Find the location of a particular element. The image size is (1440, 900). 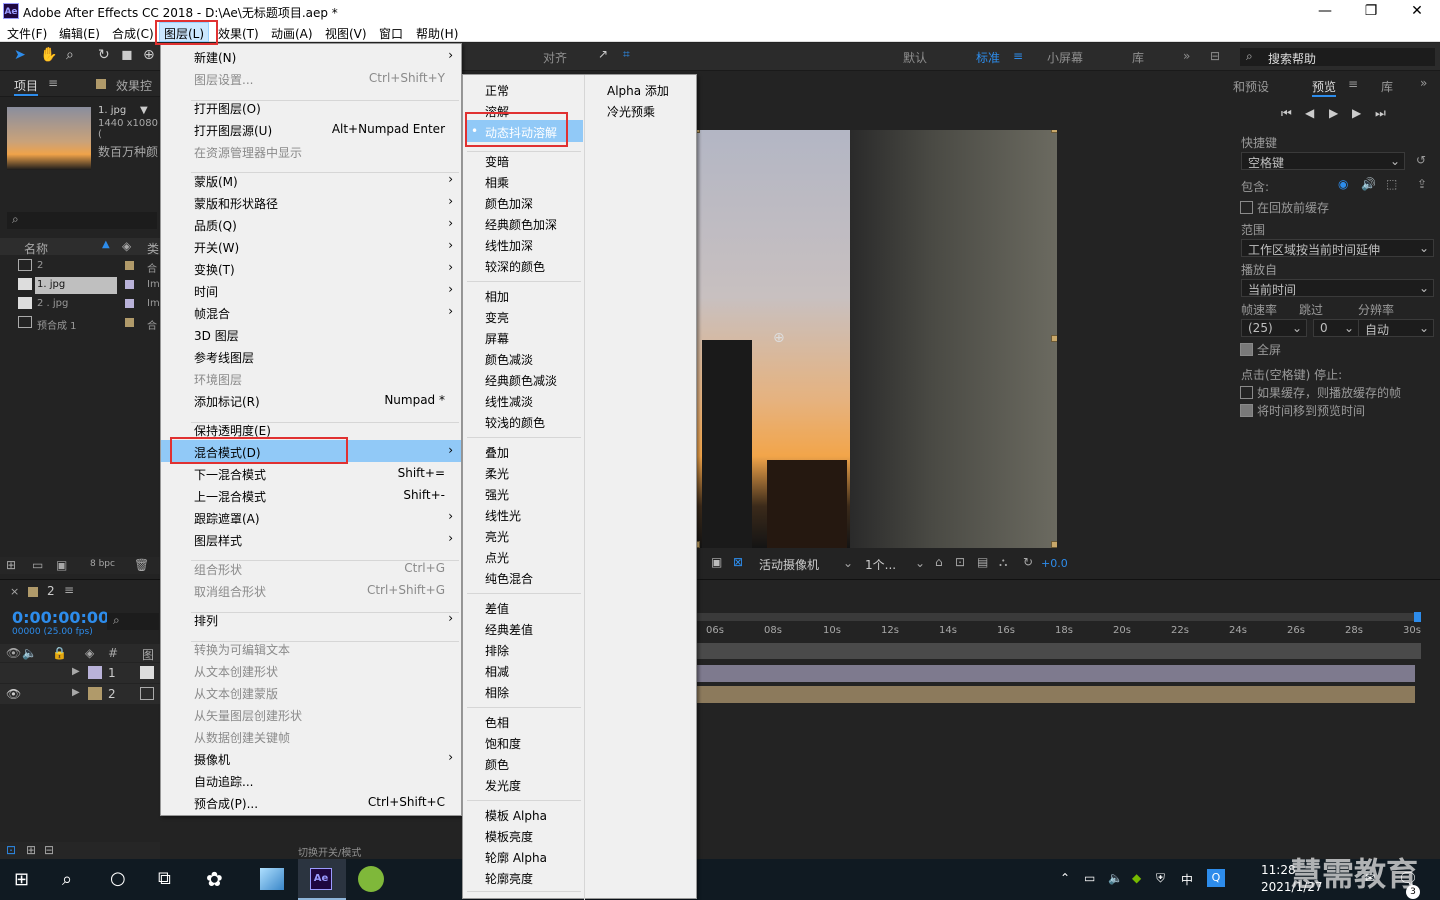

blend-mode-item: 经典颜色加深 is located at coordinates (523, 223).